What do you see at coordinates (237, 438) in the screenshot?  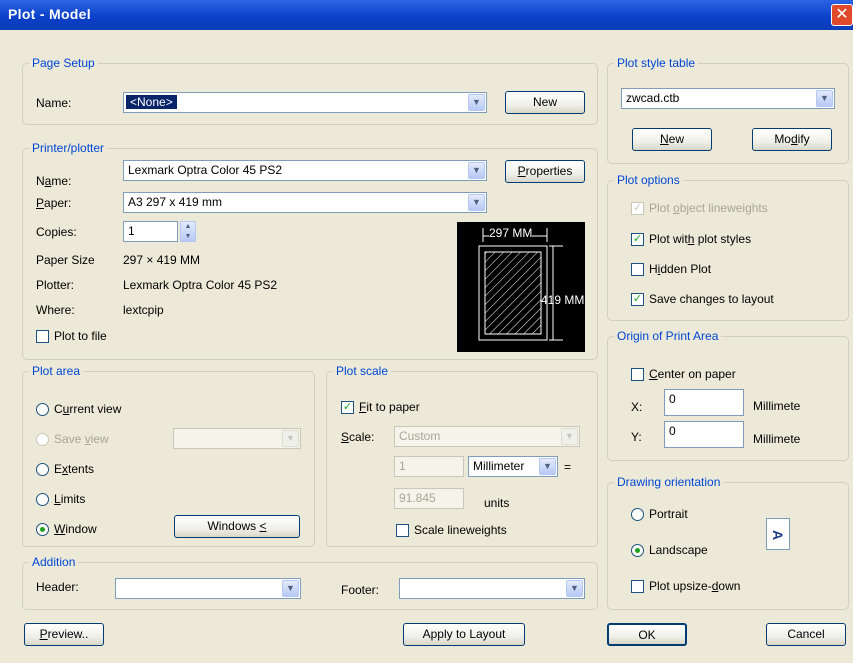 I see `save-view-combo: ▼` at bounding box center [237, 438].